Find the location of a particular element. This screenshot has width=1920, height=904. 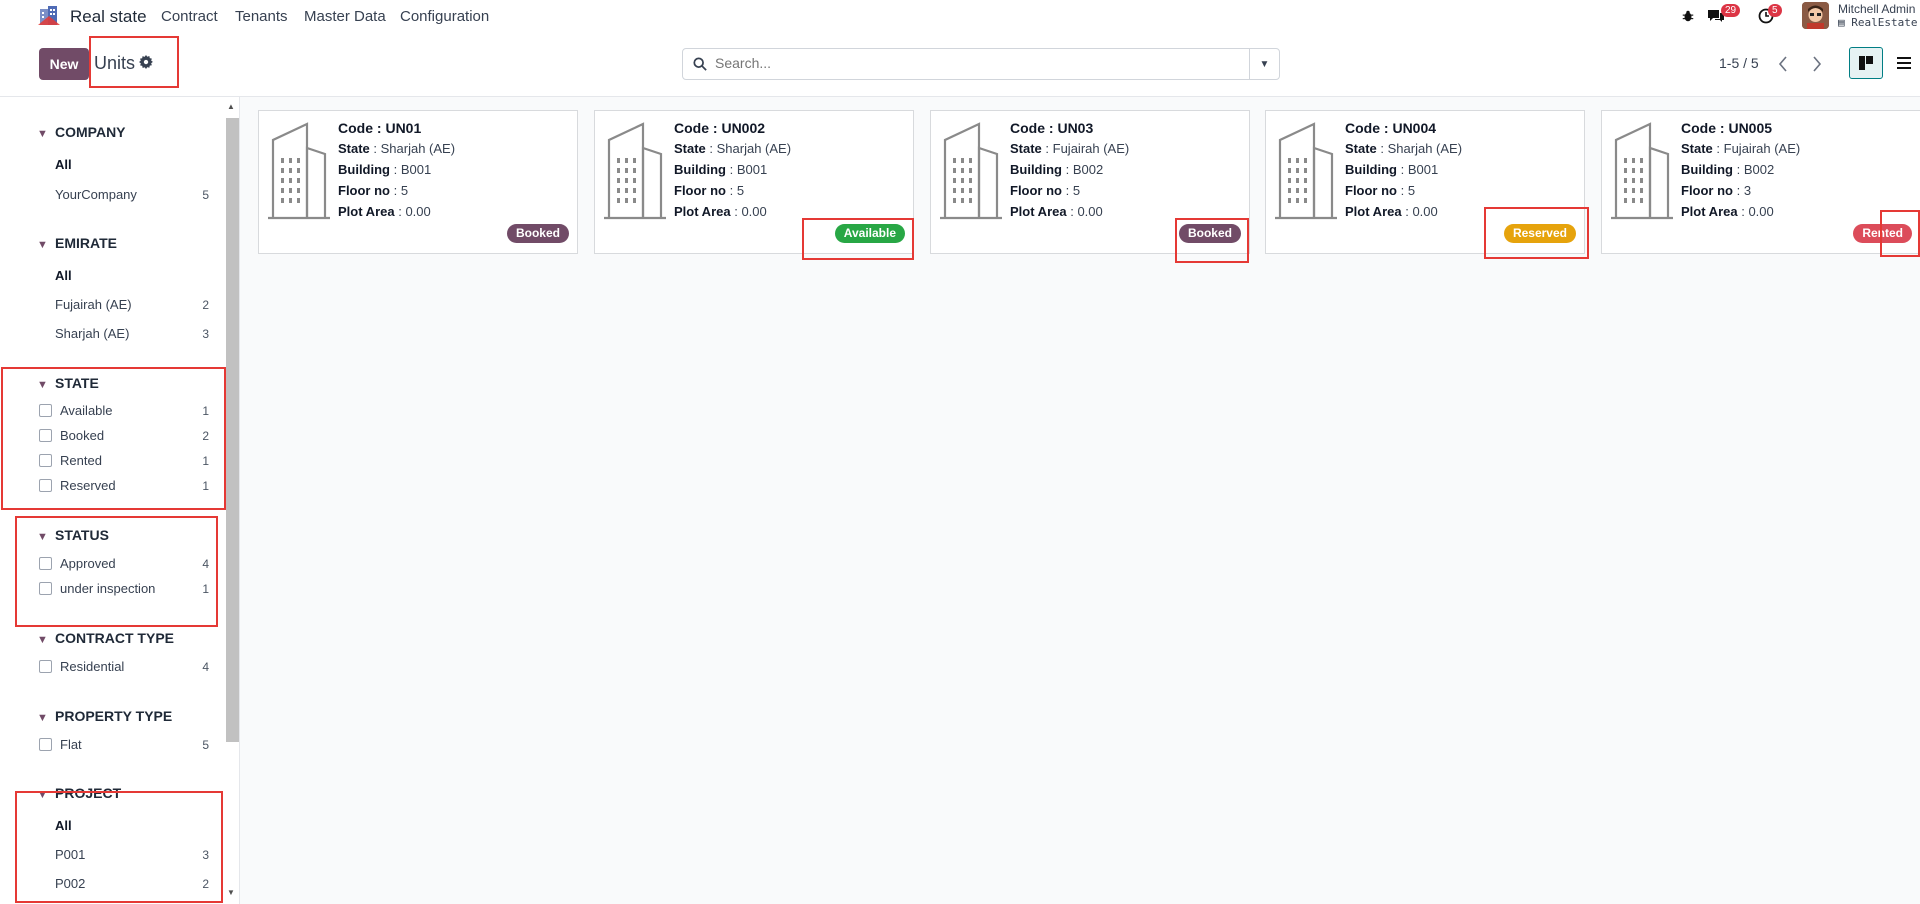

status-approved: Approved is located at coordinates (88, 563).